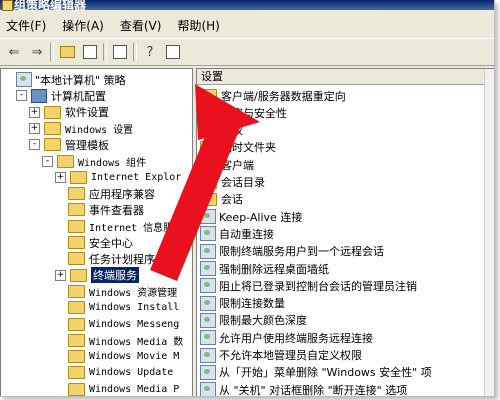 The width and height of the screenshot is (500, 400). I want to click on back-arrow-icon: ⇐, so click(14, 52).